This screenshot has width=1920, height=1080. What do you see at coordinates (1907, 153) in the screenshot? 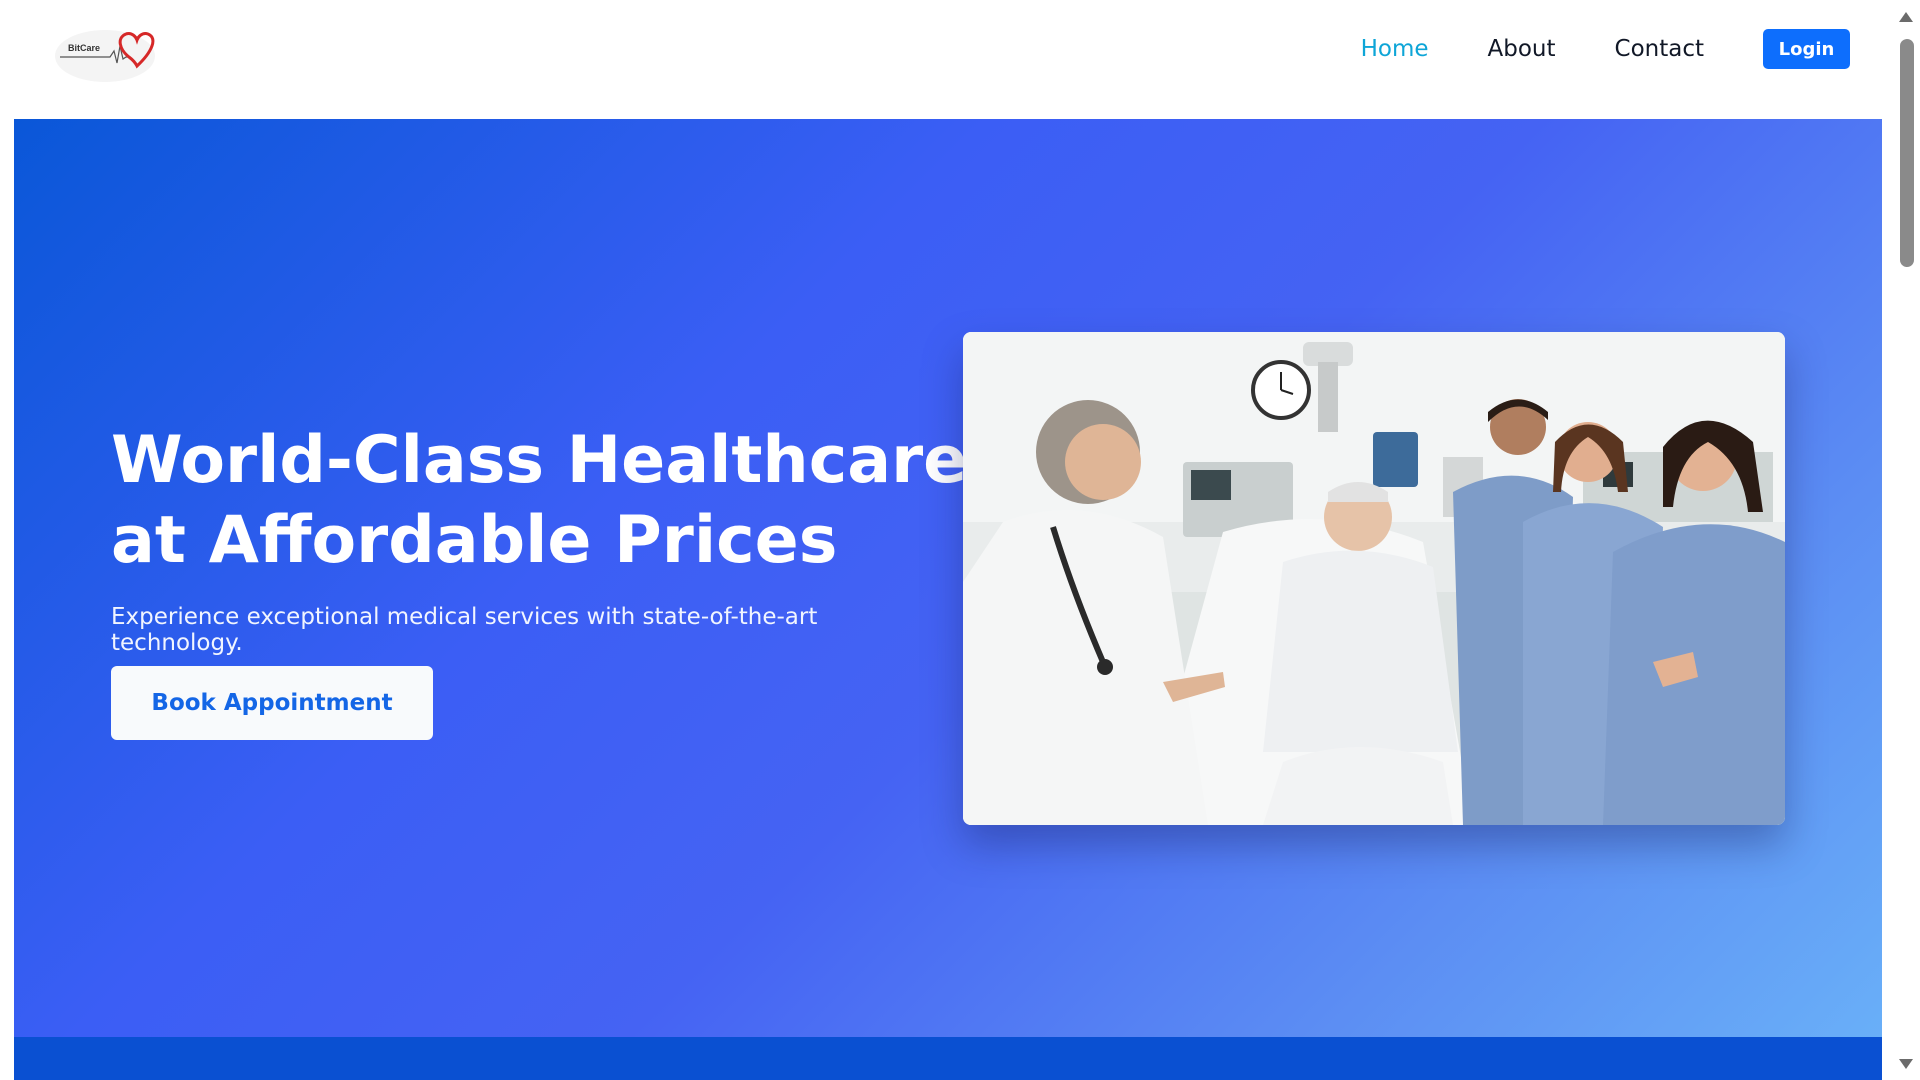
I see `scrollbar-thumb` at bounding box center [1907, 153].